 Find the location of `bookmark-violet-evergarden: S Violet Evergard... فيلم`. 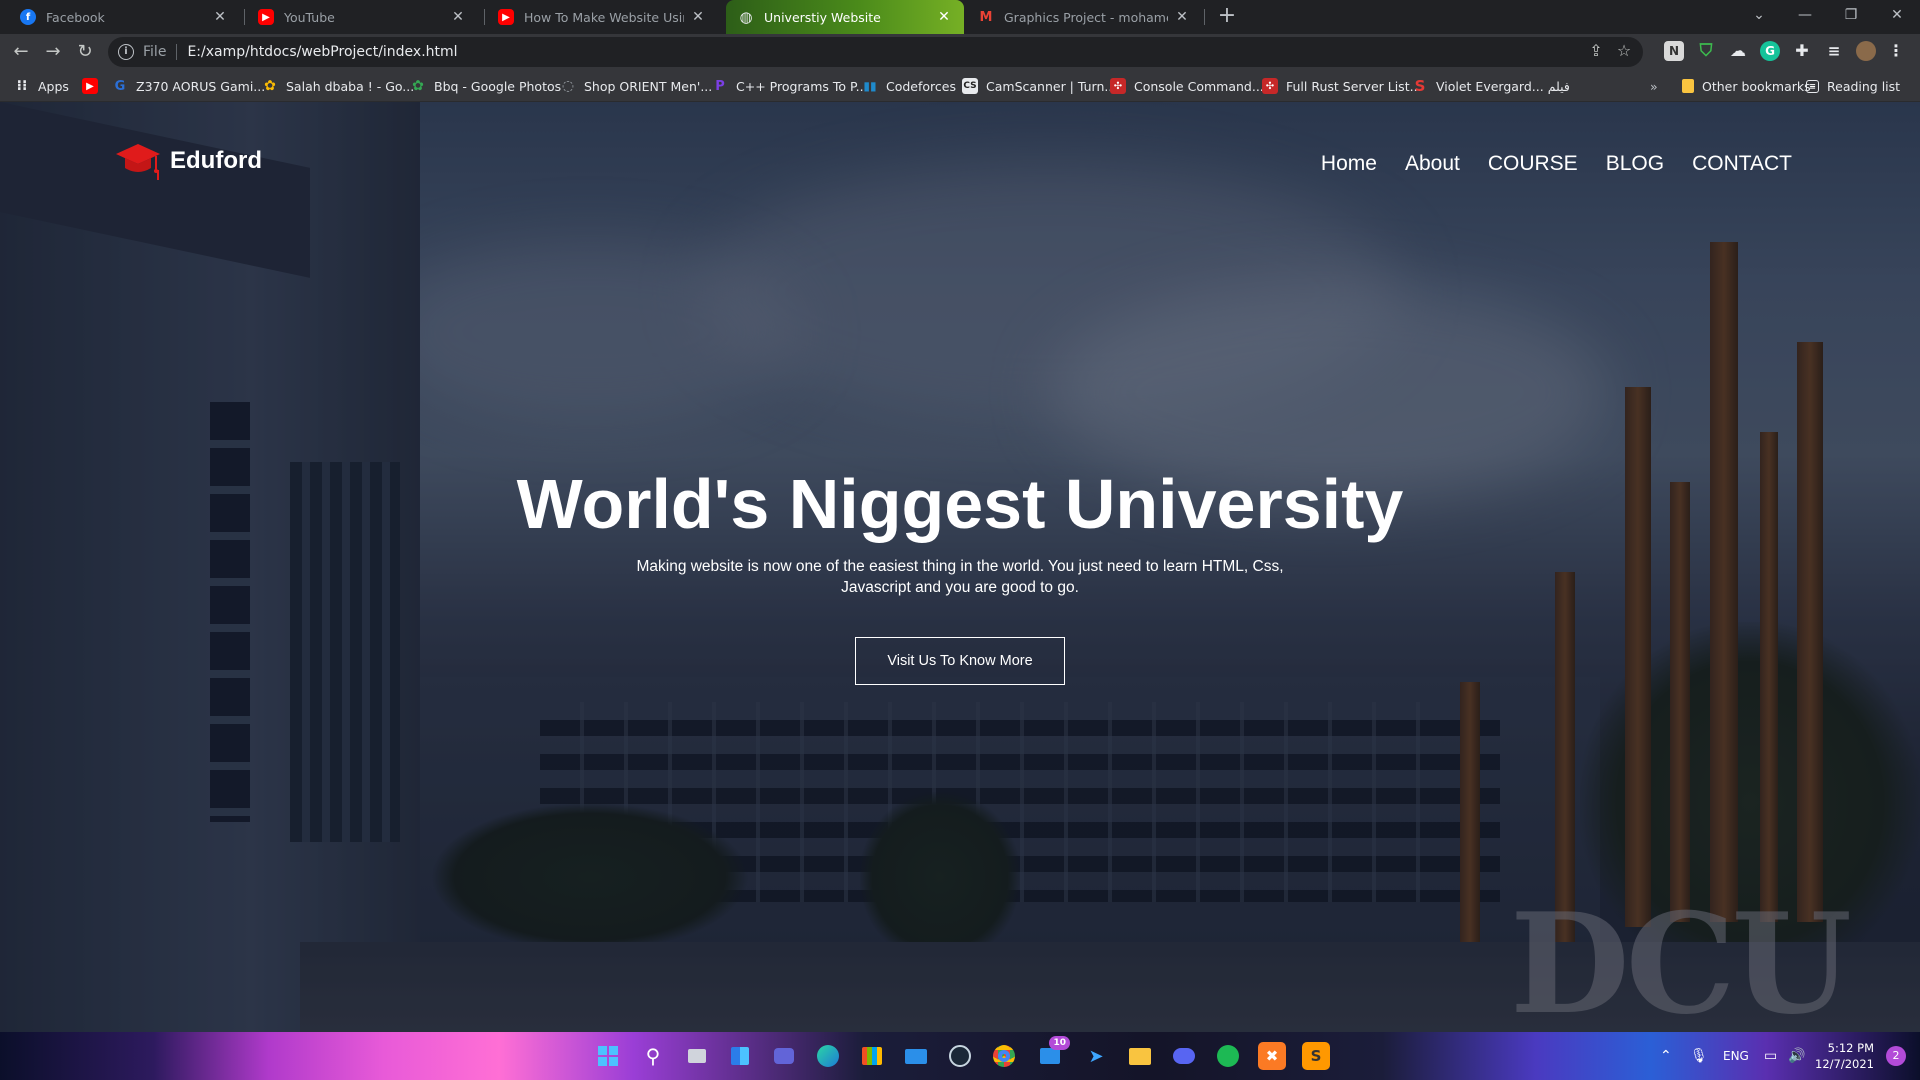

bookmark-violet-evergarden: S Violet Evergard... فيلم is located at coordinates (1491, 86).